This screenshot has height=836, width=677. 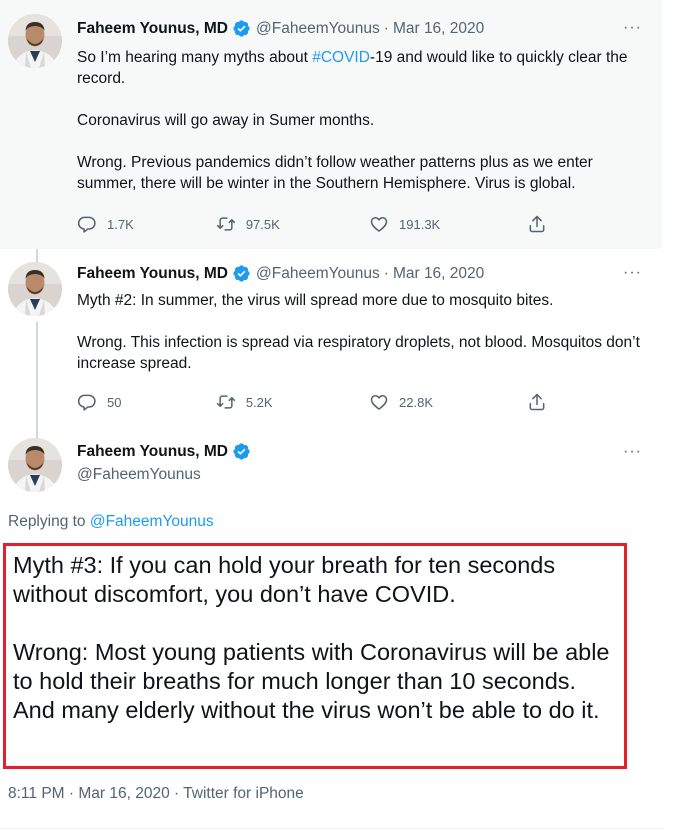 What do you see at coordinates (292, 224) in the screenshot?
I see `retweet-button: 97.5K` at bounding box center [292, 224].